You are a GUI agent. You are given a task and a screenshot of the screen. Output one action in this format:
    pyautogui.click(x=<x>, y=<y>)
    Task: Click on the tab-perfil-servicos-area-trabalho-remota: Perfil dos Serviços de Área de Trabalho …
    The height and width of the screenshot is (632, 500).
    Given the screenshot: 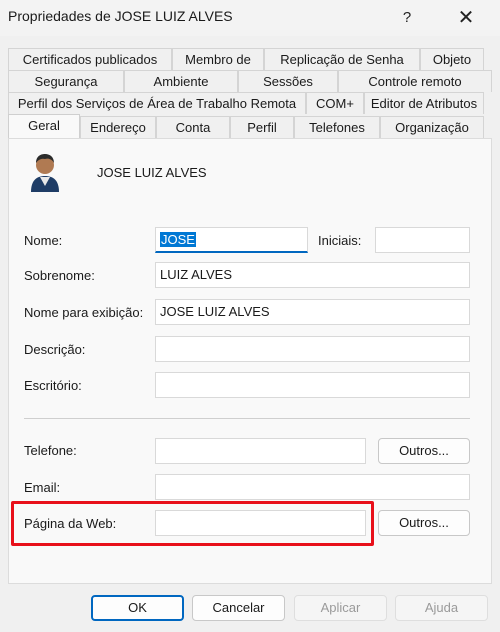 What is the action you would take?
    pyautogui.click(x=157, y=103)
    